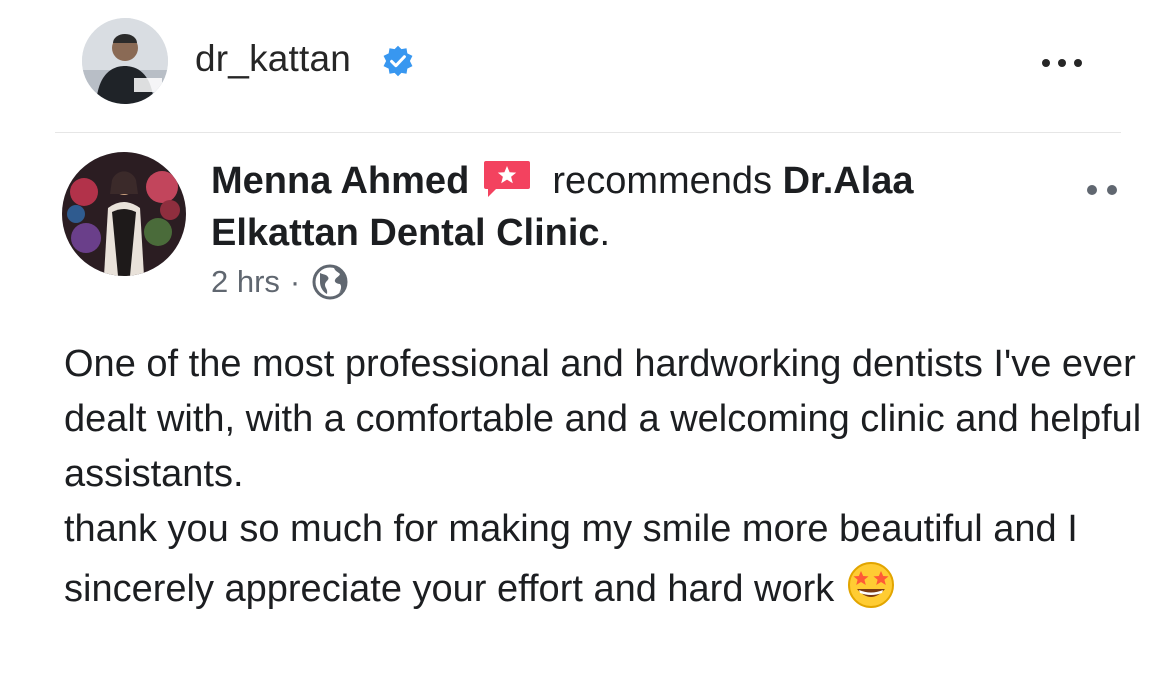  I want to click on header-divider, so click(588, 132).